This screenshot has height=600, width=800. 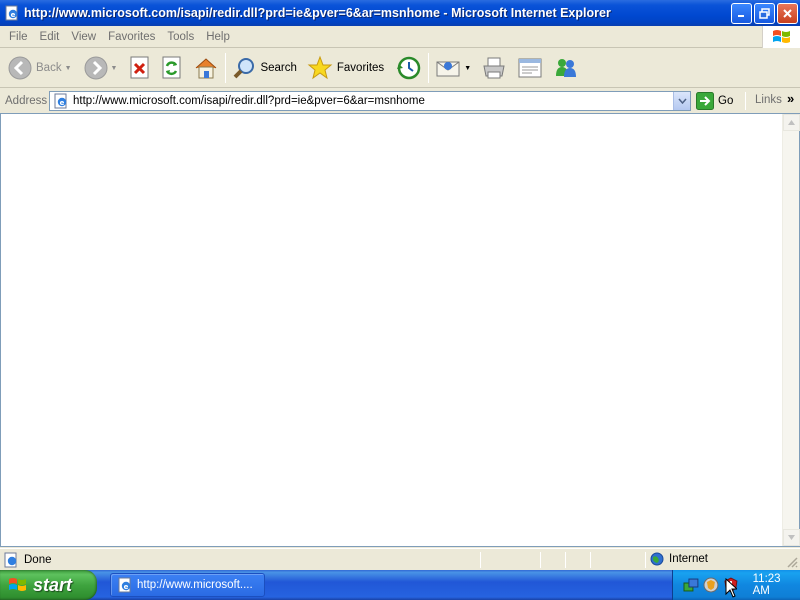 I want to click on print-icon, so click(x=494, y=68).